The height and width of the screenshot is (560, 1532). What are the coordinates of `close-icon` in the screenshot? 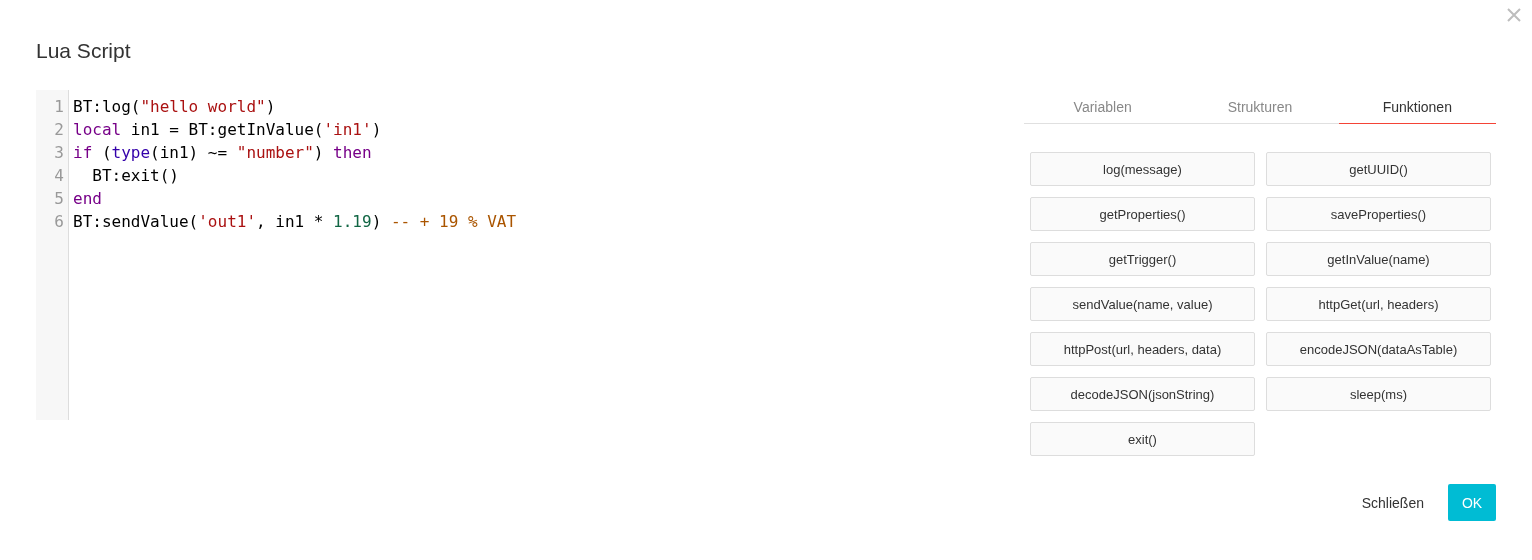 It's located at (1514, 15).